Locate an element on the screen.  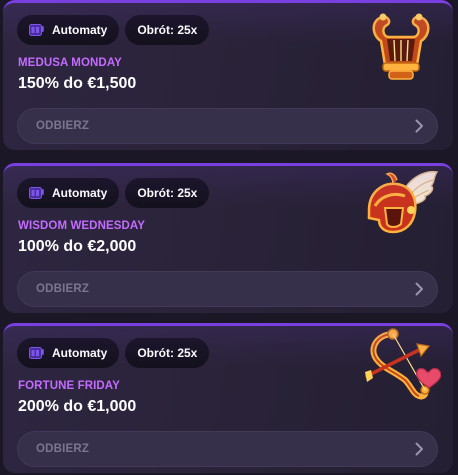
bow-and-arrow-icon is located at coordinates (403, 364).